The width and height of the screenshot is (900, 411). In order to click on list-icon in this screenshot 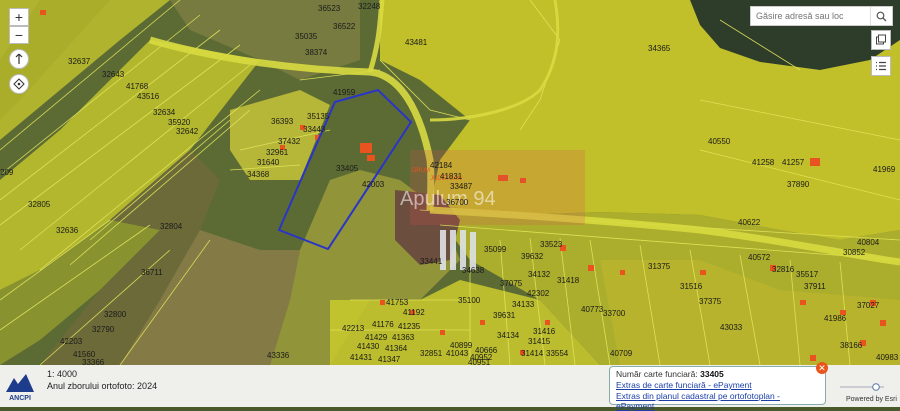, I will do `click(881, 66)`.